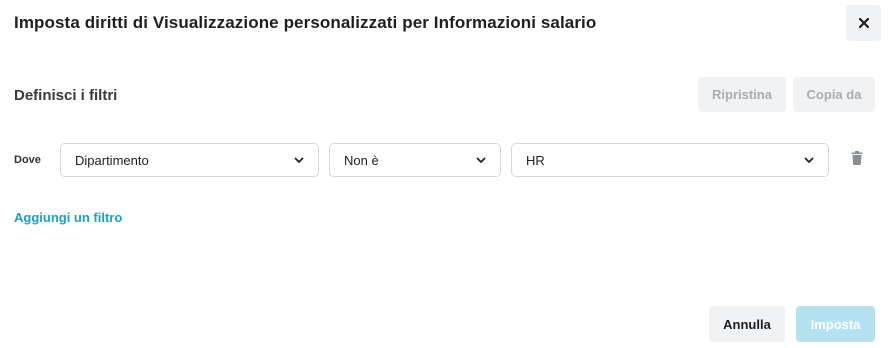  What do you see at coordinates (112, 160) in the screenshot?
I see `filter-field-value: Dipartimento` at bounding box center [112, 160].